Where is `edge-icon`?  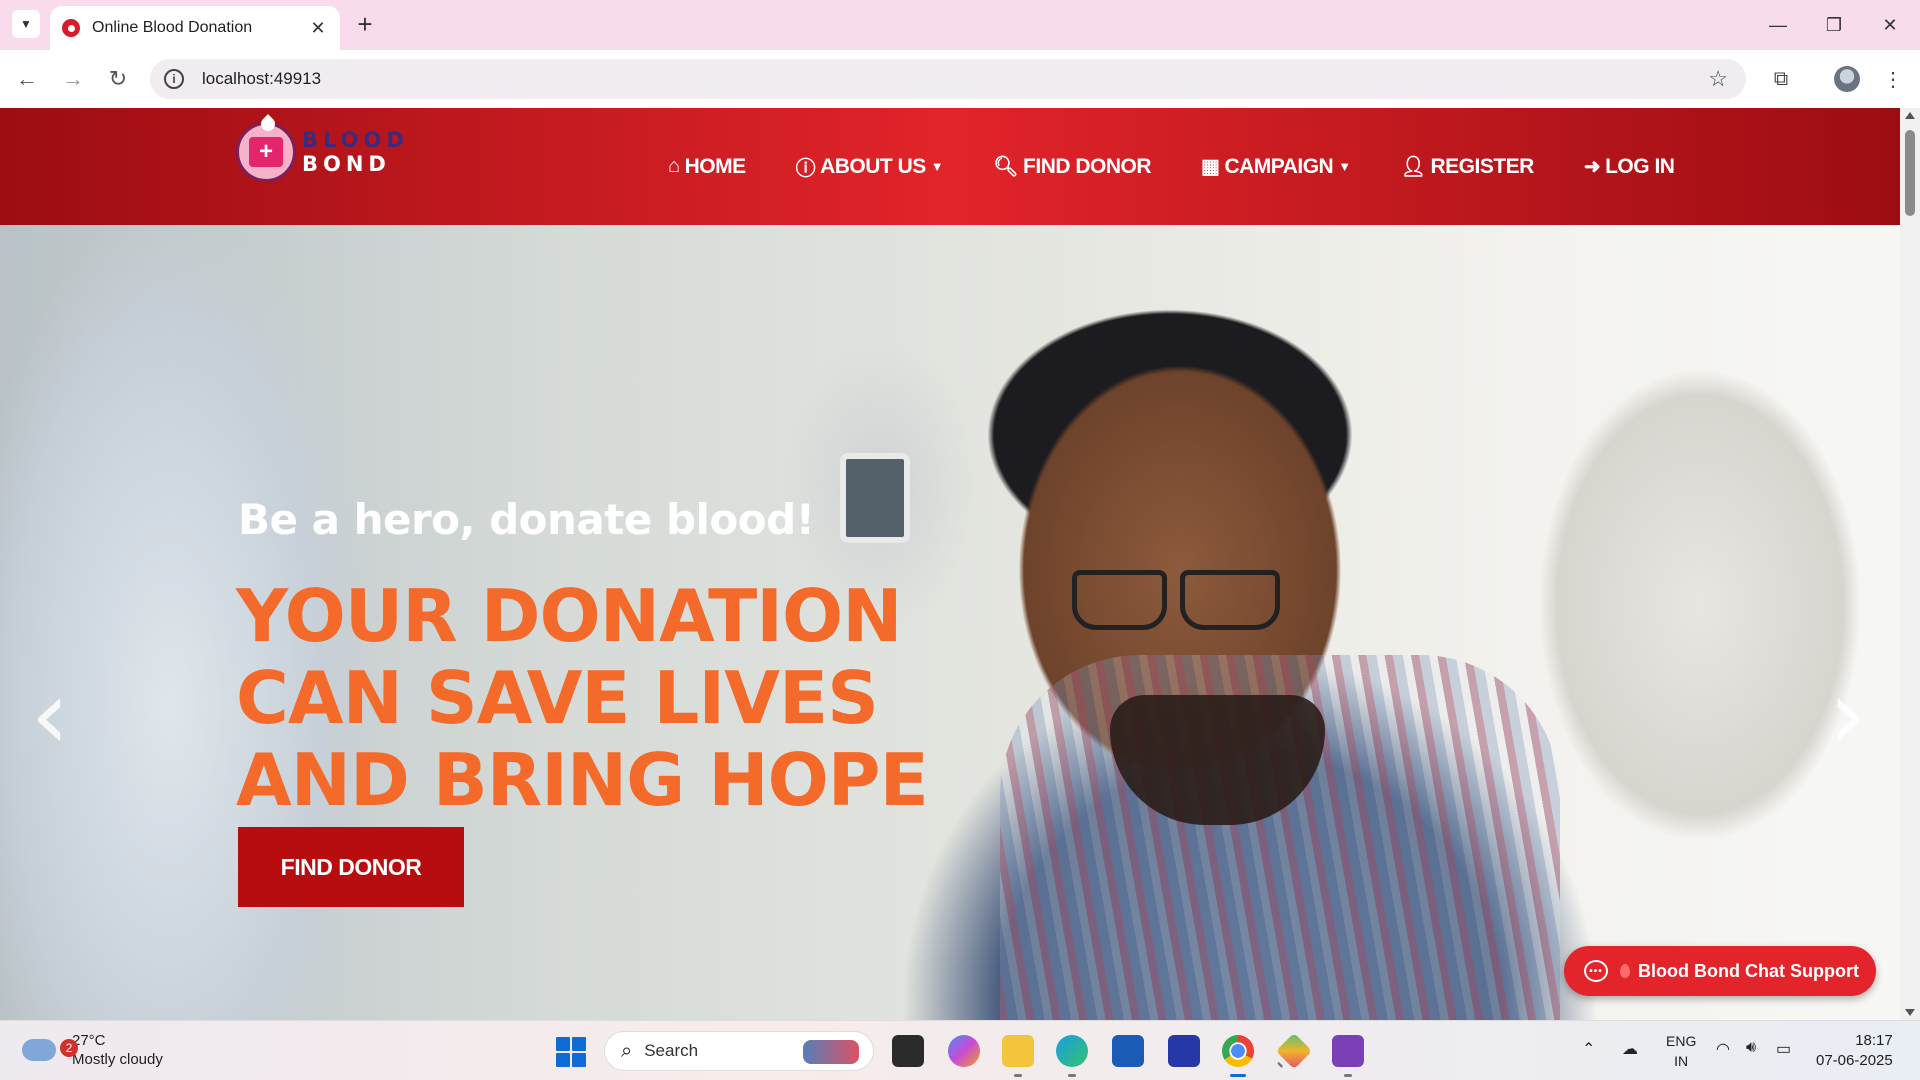
edge-icon is located at coordinates (1072, 1056).